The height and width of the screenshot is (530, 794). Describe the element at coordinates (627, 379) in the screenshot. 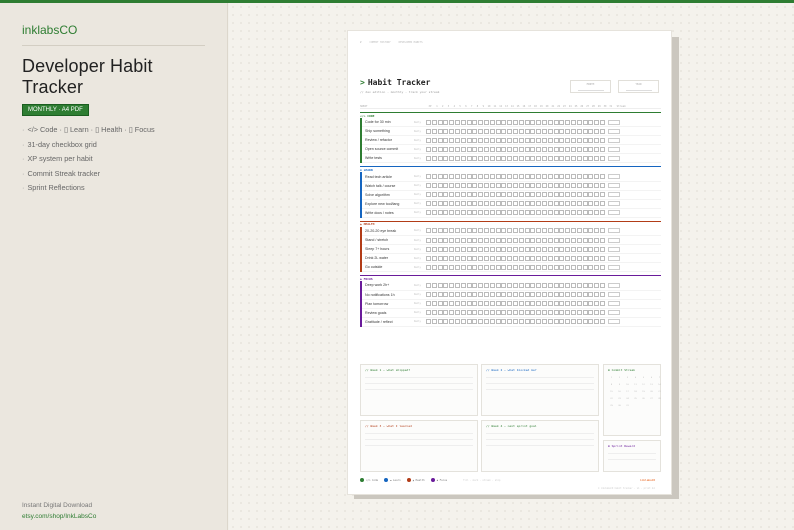

I see `calendar-day: 3` at that location.